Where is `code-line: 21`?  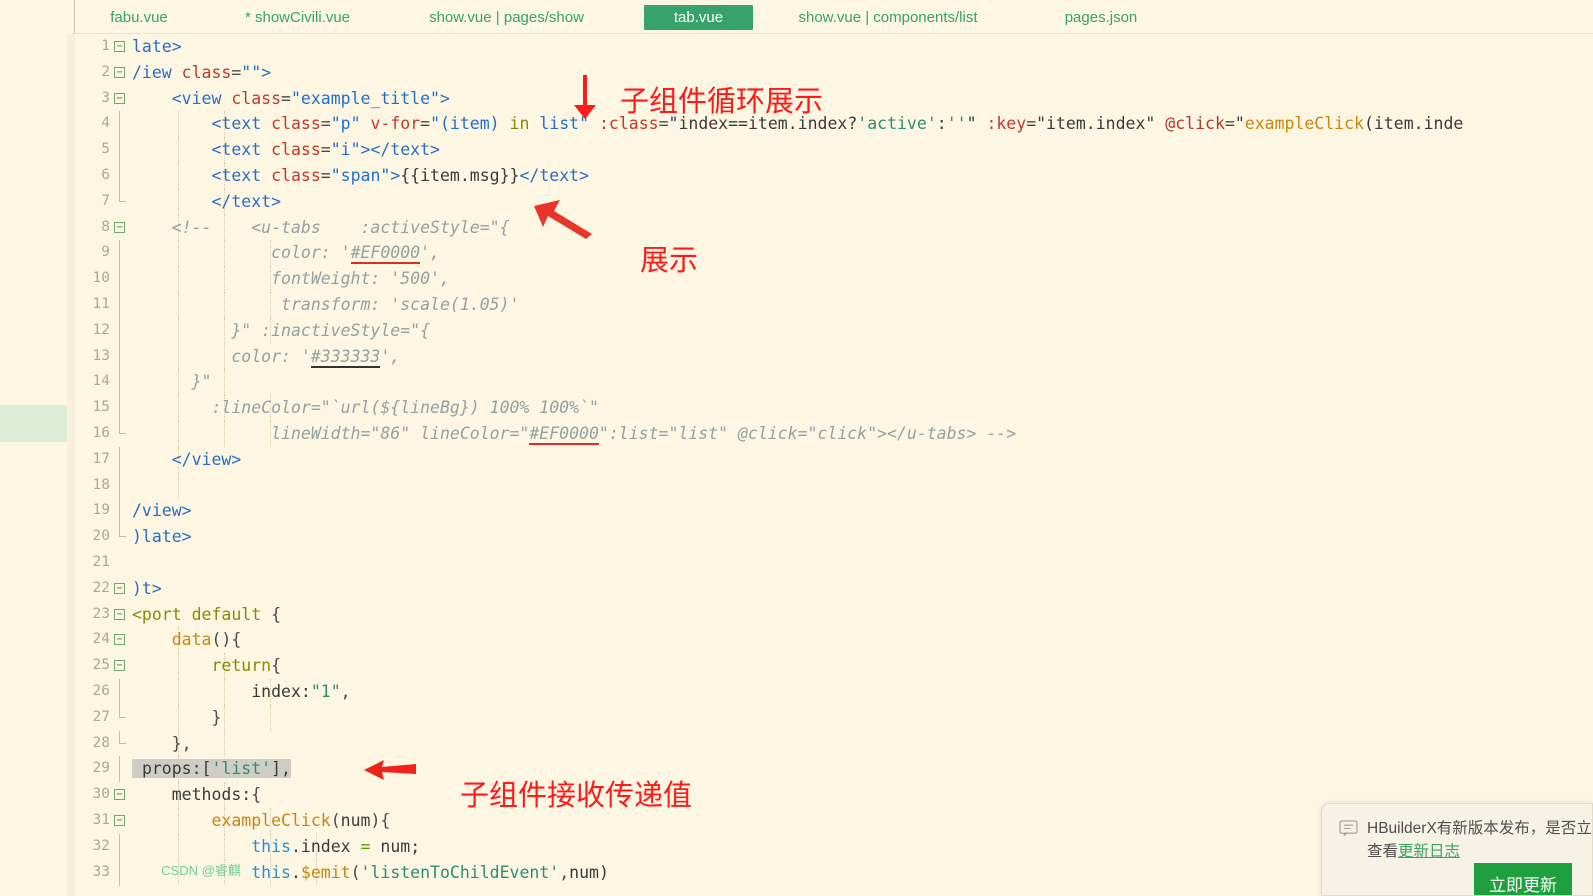
code-line: 21 is located at coordinates (834, 563).